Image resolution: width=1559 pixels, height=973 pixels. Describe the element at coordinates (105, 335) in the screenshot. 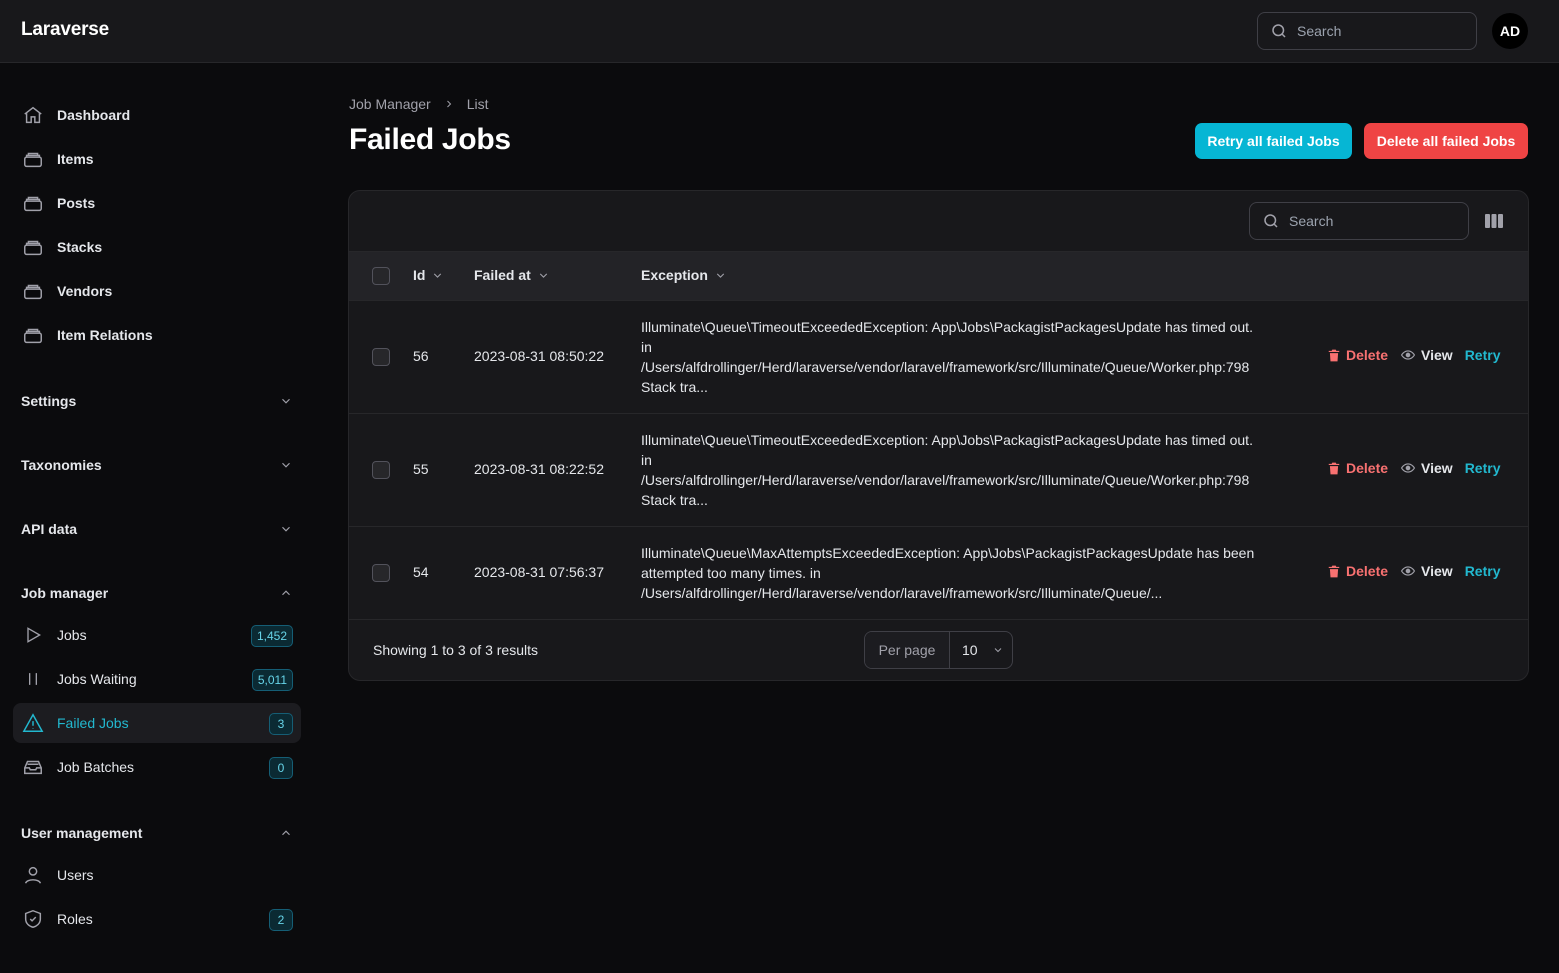

I see `sidebar-item-label: Item Relations` at that location.